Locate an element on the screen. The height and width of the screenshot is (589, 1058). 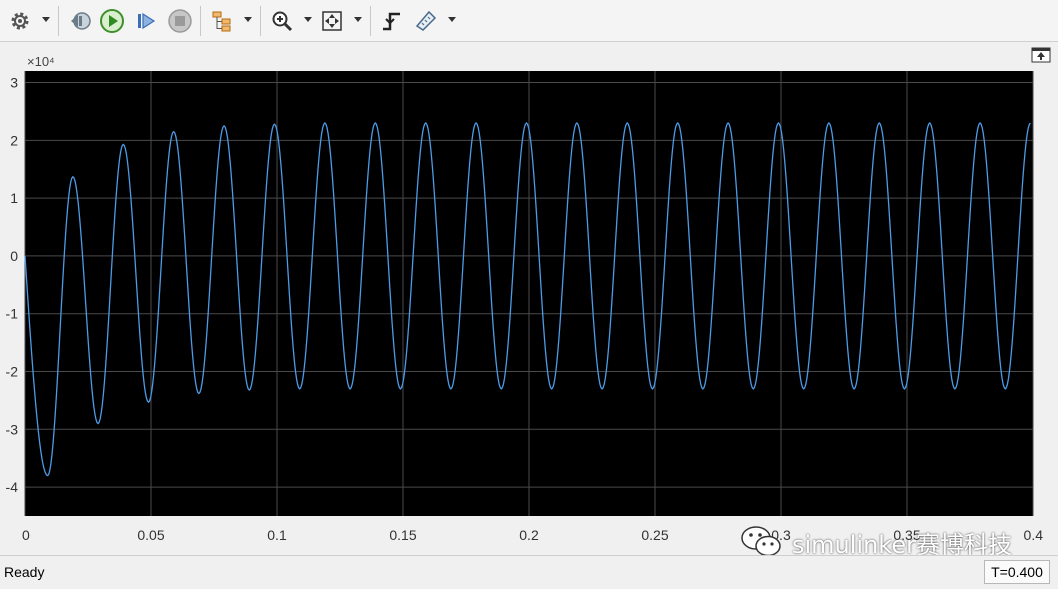
y-tick-label: 0 is located at coordinates (14, 256).